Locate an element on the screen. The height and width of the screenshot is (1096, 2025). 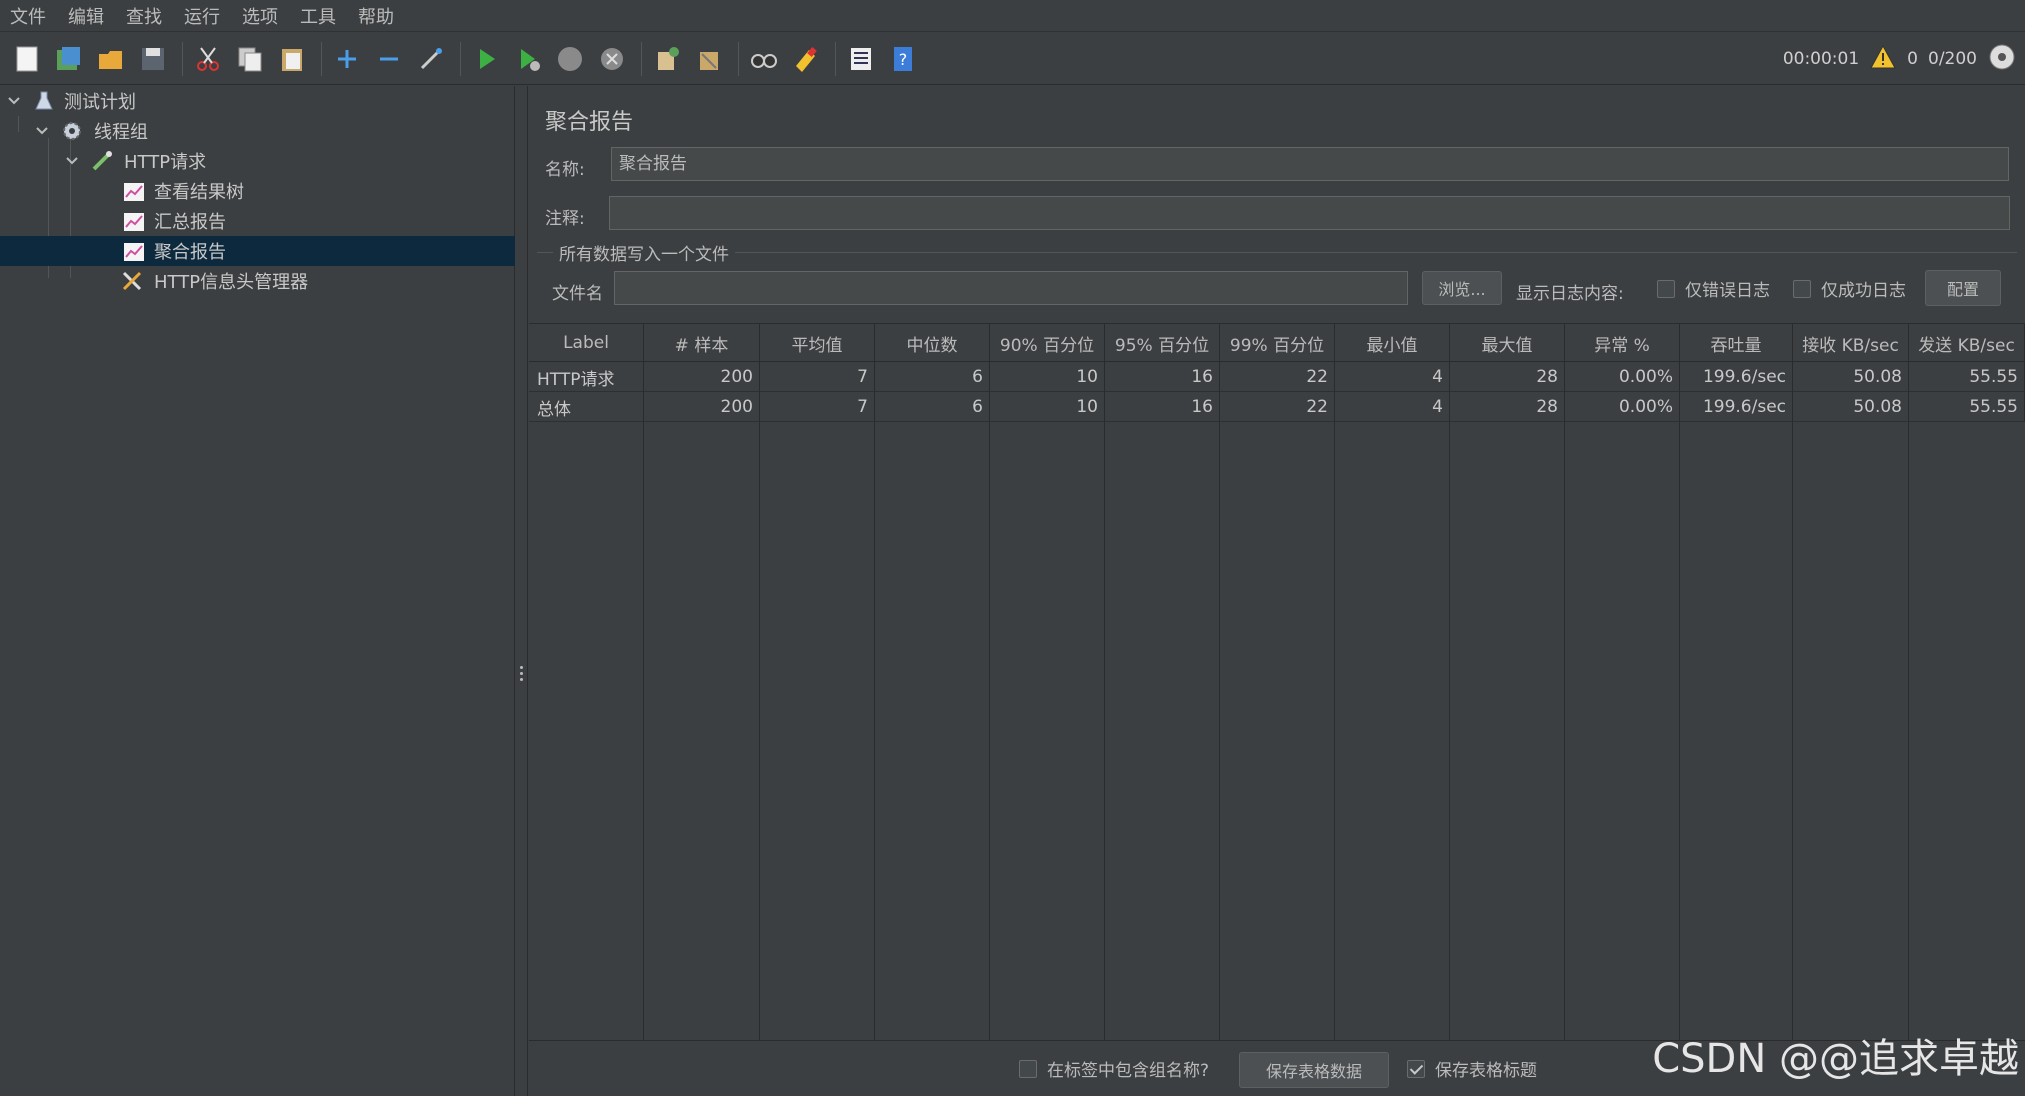
save-table-data-button: 保存表格数据 is located at coordinates (1314, 1070).